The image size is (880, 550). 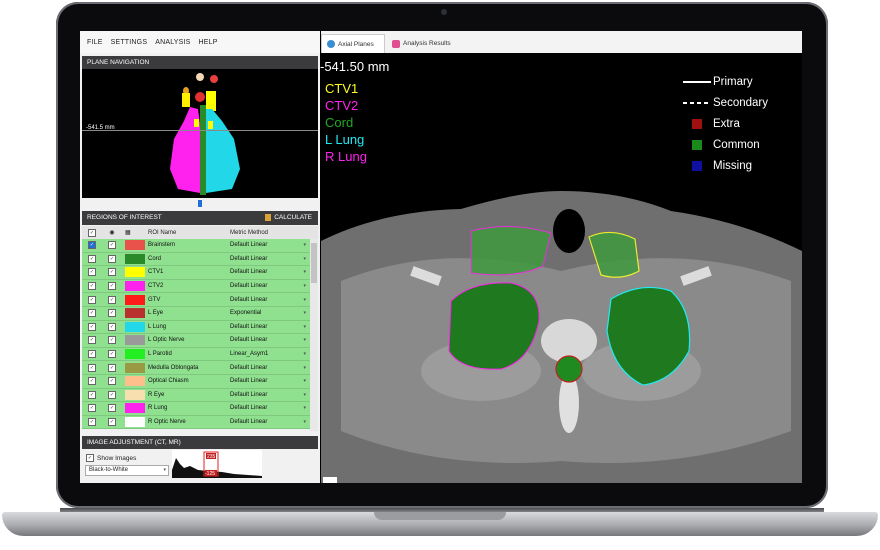 I want to click on menu-file: FILE, so click(x=95, y=42).